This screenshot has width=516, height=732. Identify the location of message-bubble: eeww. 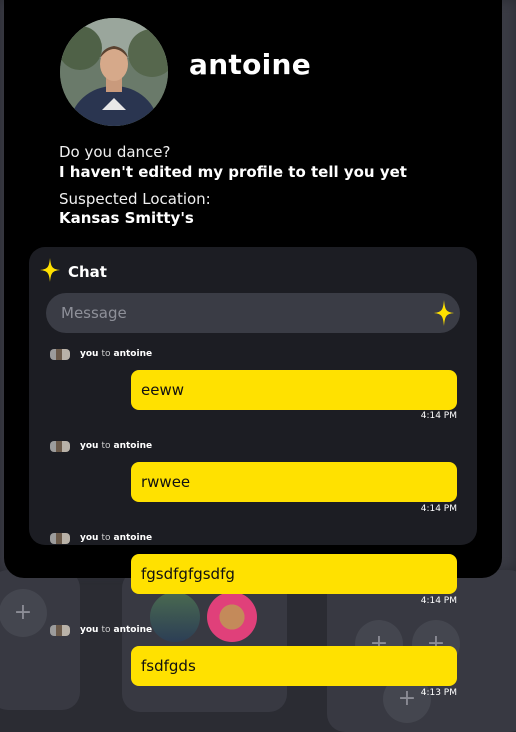
(294, 390).